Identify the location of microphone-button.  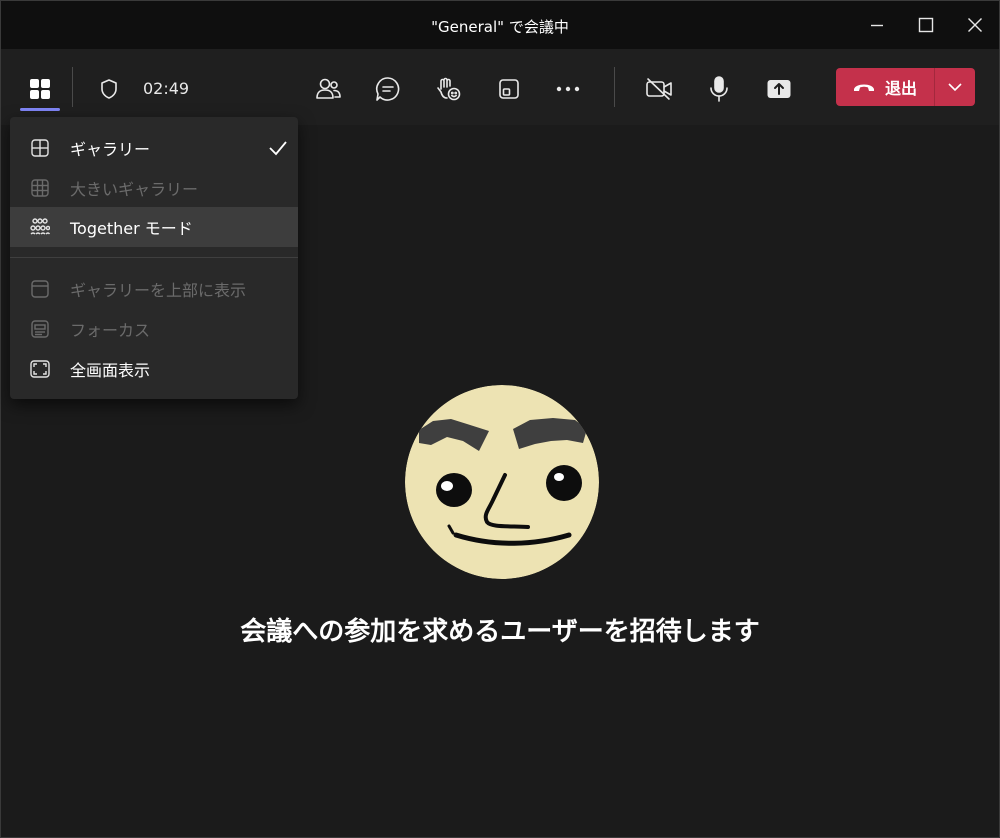
(719, 89).